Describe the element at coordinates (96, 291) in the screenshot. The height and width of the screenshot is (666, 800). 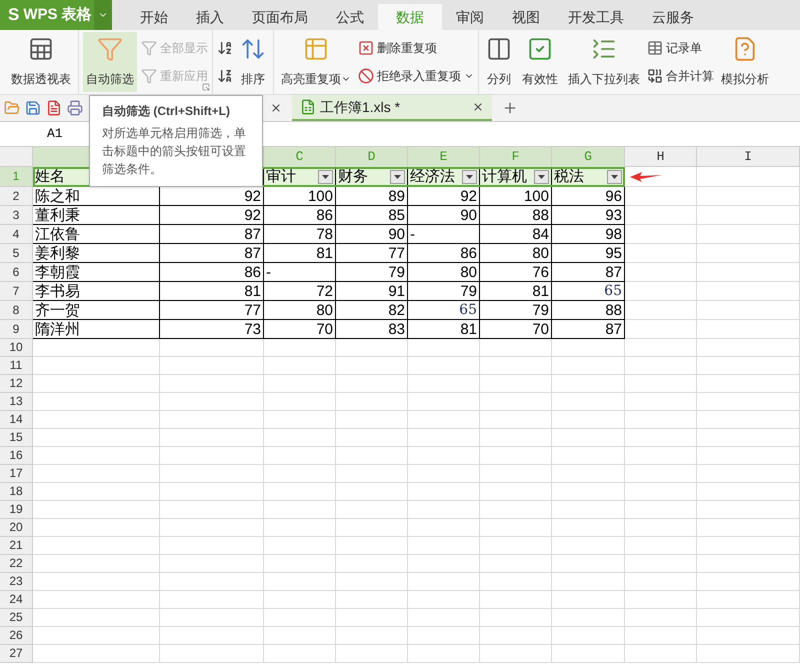
I see `table-cell: 李书易` at that location.